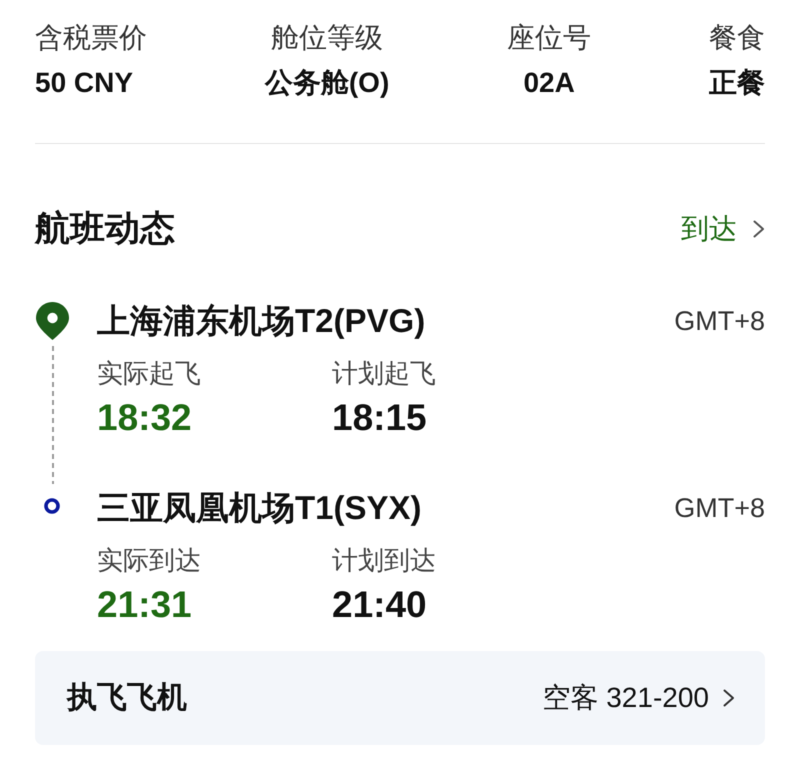  Describe the element at coordinates (127, 698) in the screenshot. I see `aircraft-label: 执飞飞机` at that location.